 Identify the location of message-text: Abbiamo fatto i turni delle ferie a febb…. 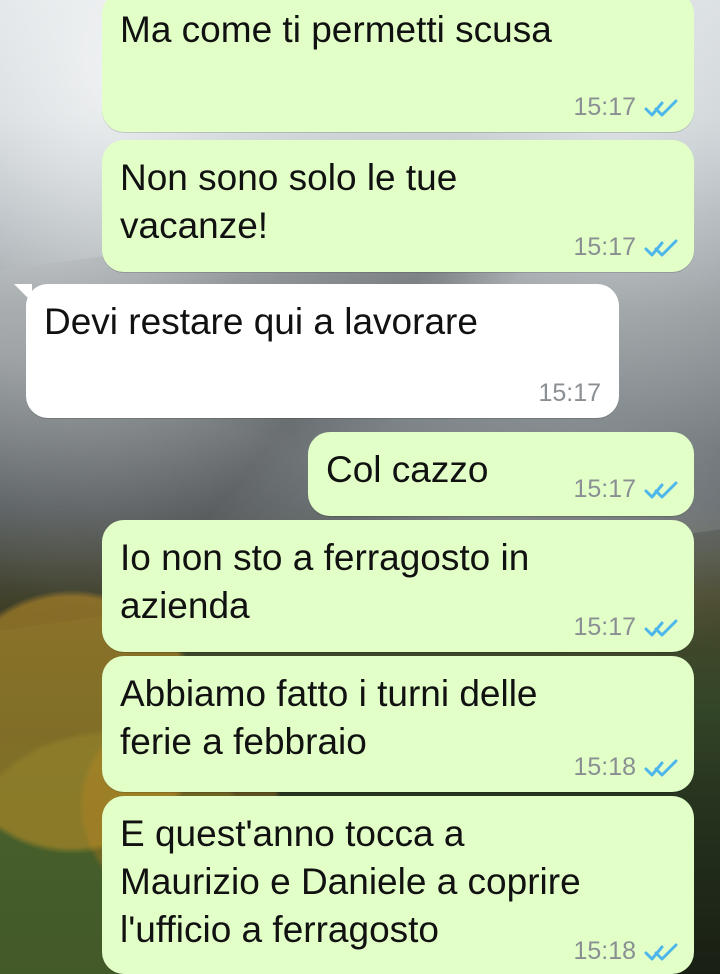
(329, 717).